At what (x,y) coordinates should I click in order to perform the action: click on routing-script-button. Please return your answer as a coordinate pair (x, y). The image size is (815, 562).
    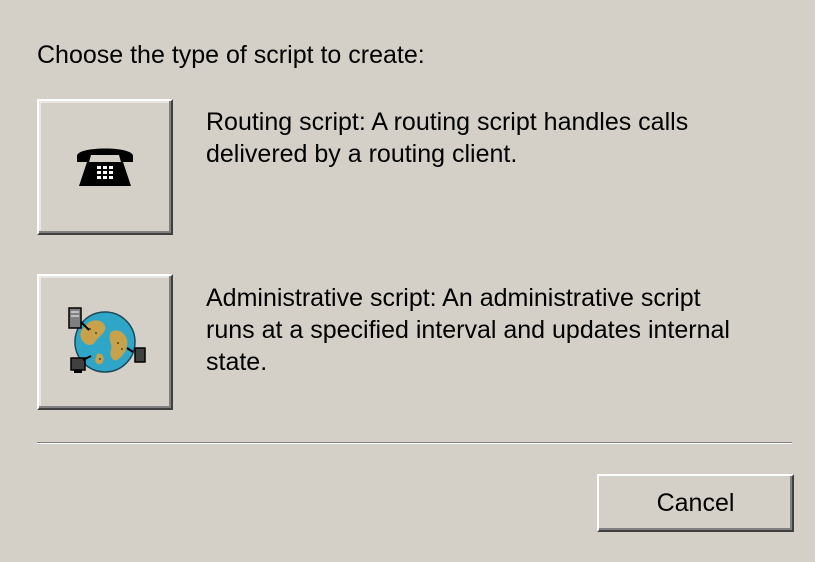
    Looking at the image, I should click on (105, 167).